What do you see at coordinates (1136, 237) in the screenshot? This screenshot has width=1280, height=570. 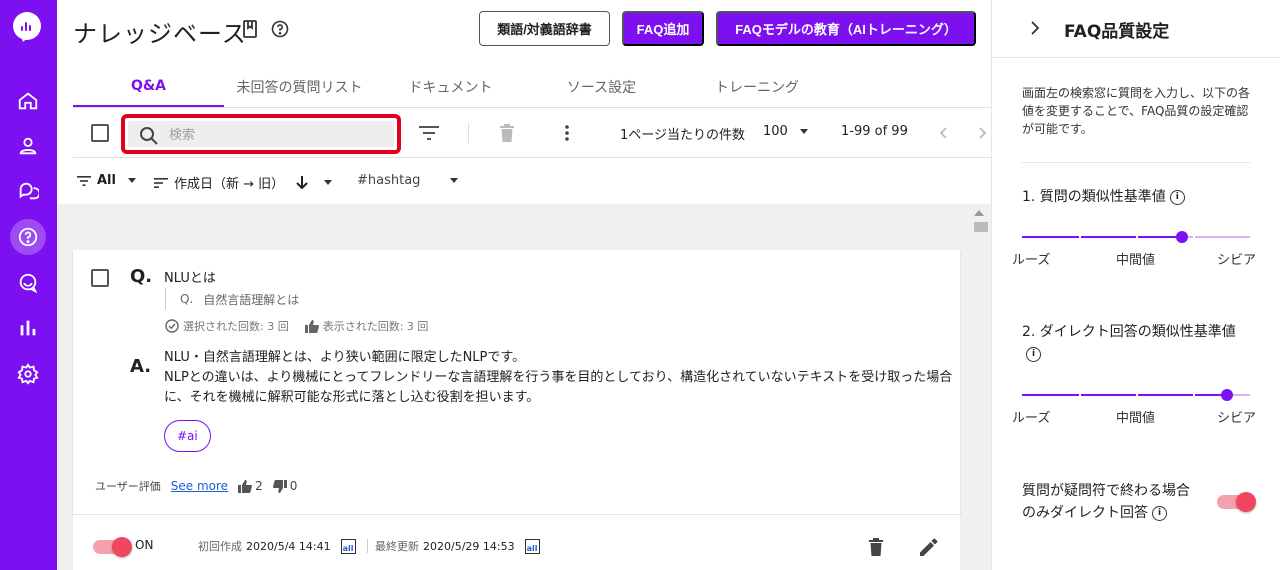 I see `question-similarity-slider` at bounding box center [1136, 237].